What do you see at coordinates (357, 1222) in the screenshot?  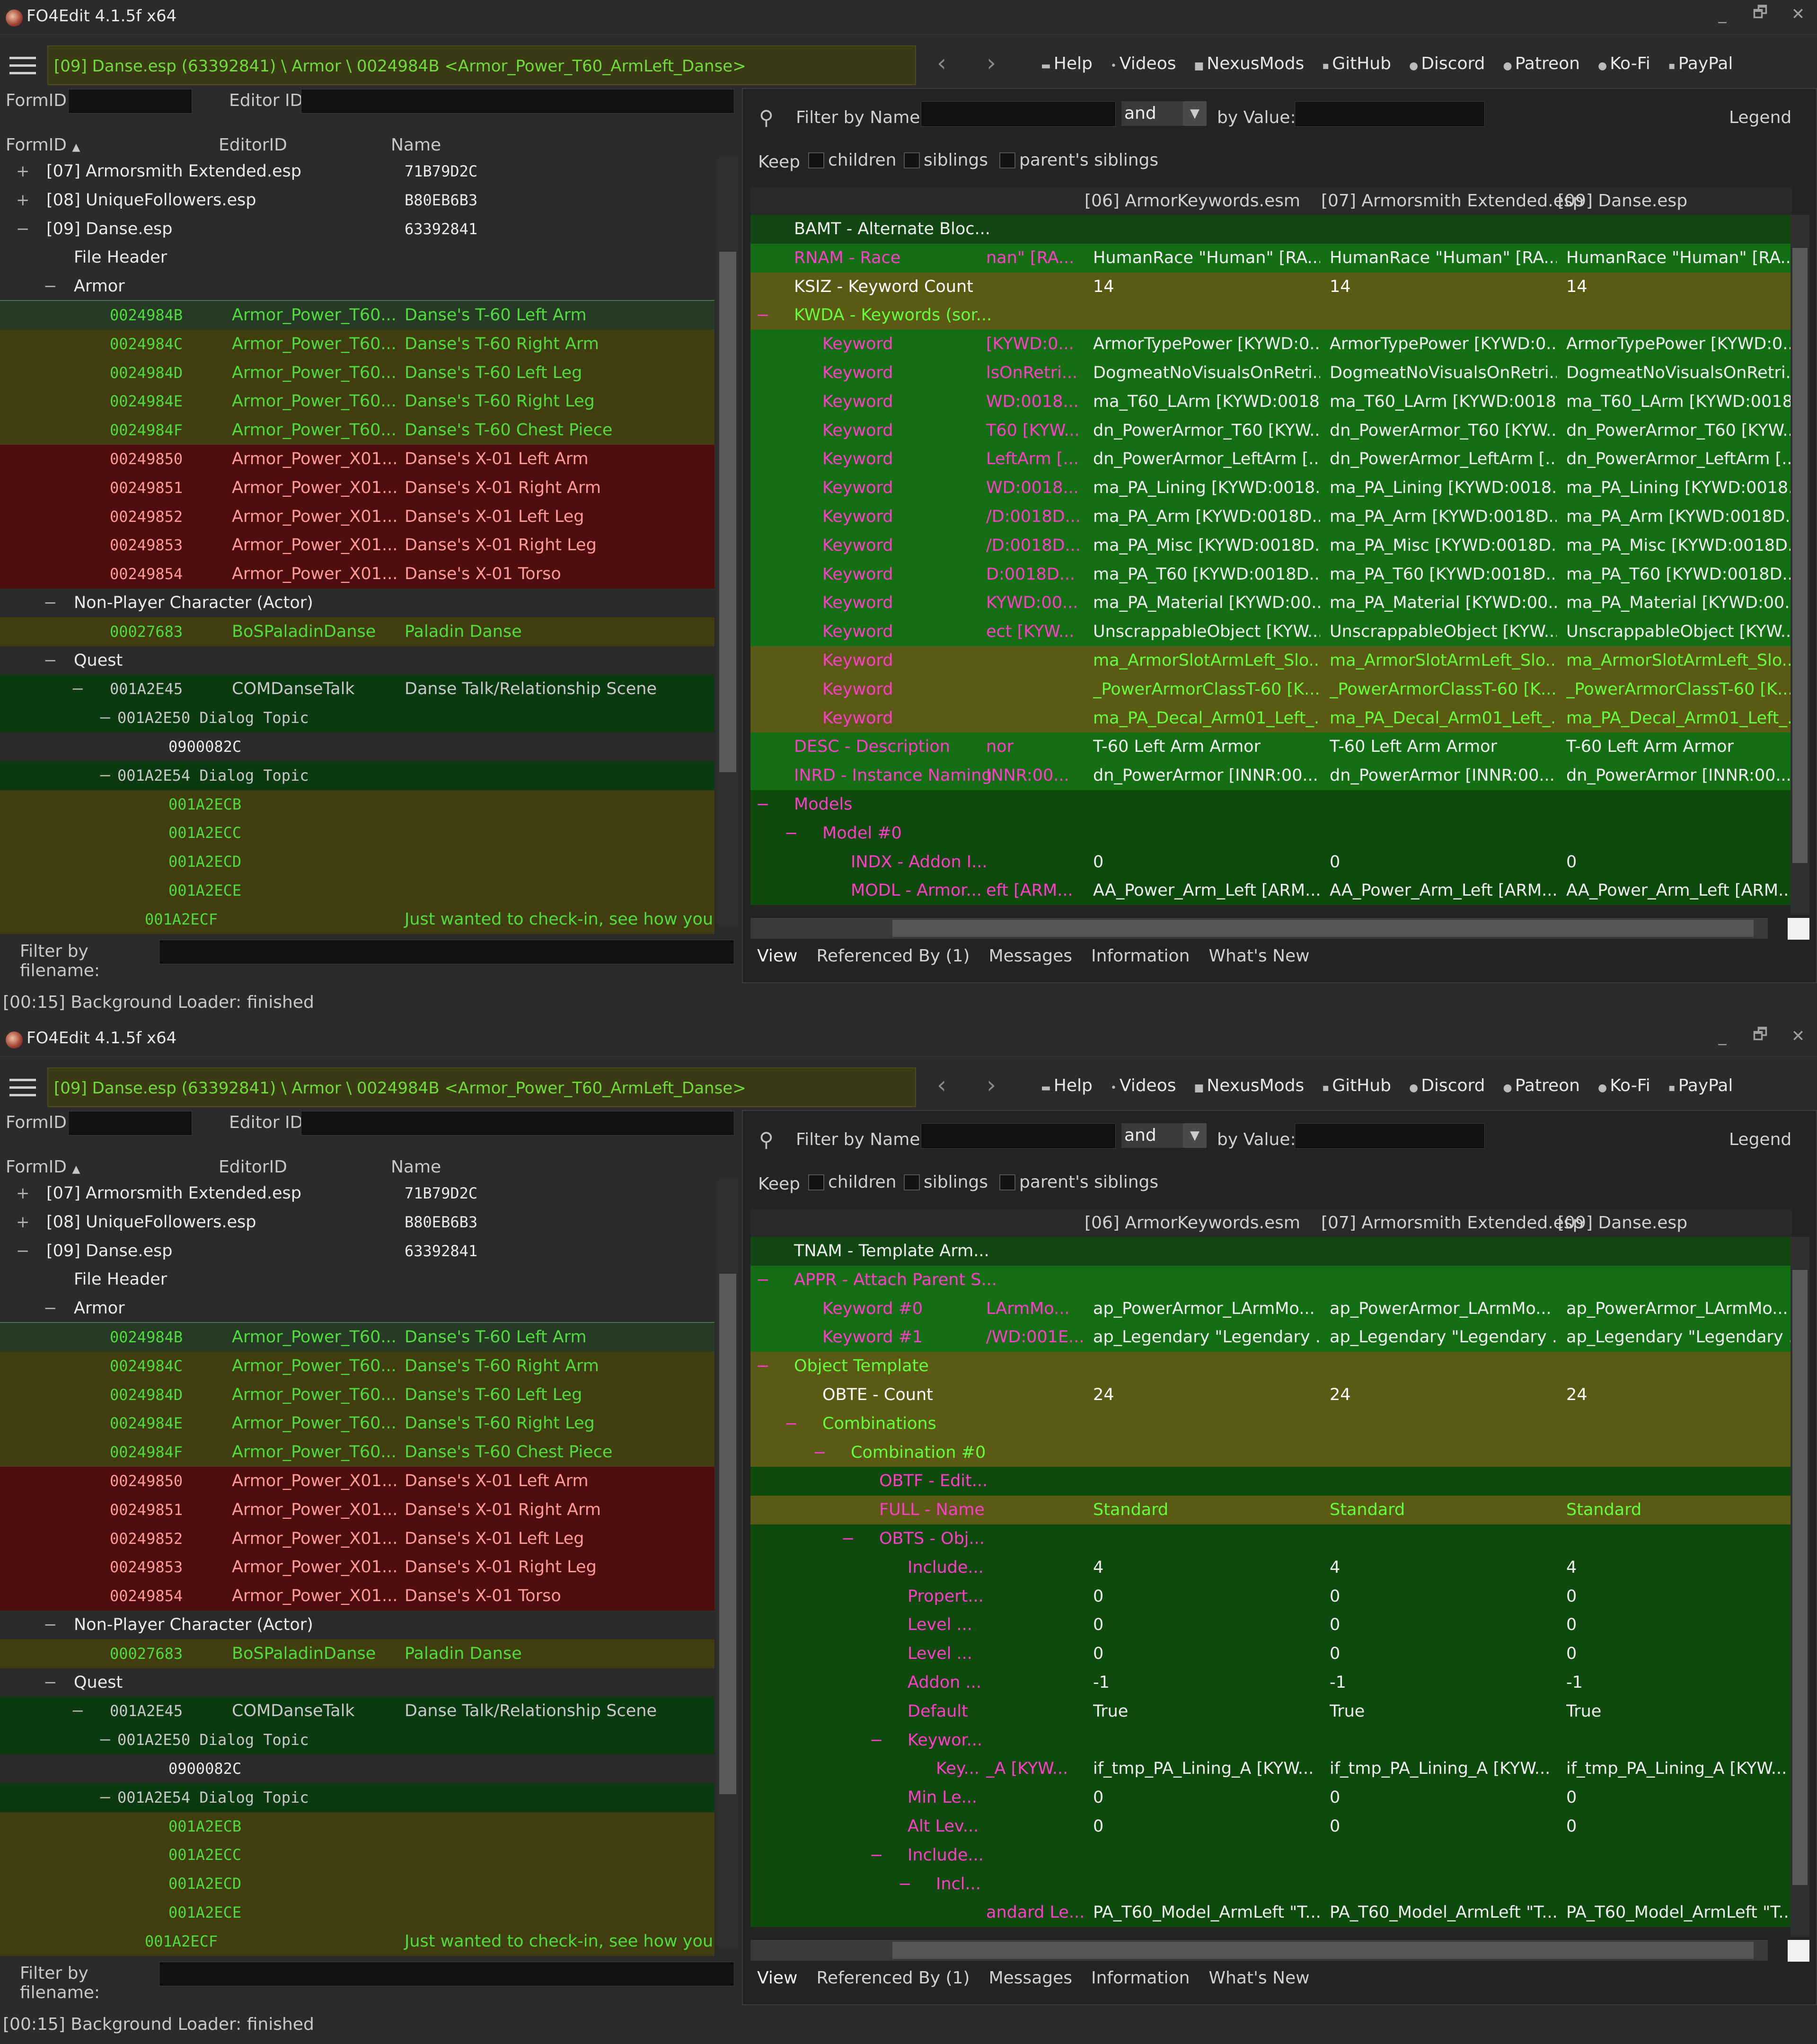 I see `tree-row: + [08] UniqueFollowers.esp B80EB6B3` at bounding box center [357, 1222].